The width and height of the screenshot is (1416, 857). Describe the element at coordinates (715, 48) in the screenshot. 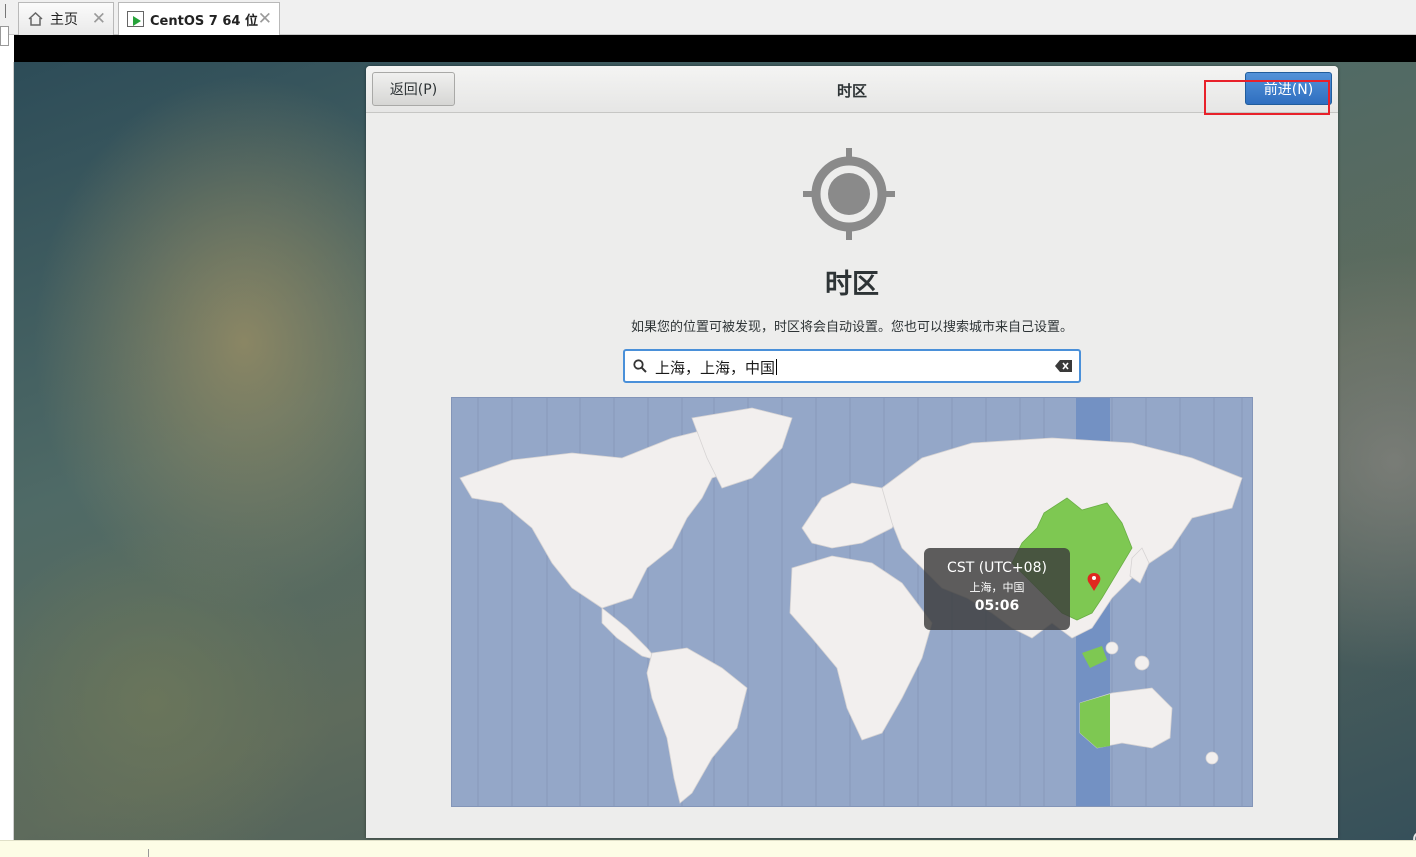

I see `vm-black-bar` at that location.